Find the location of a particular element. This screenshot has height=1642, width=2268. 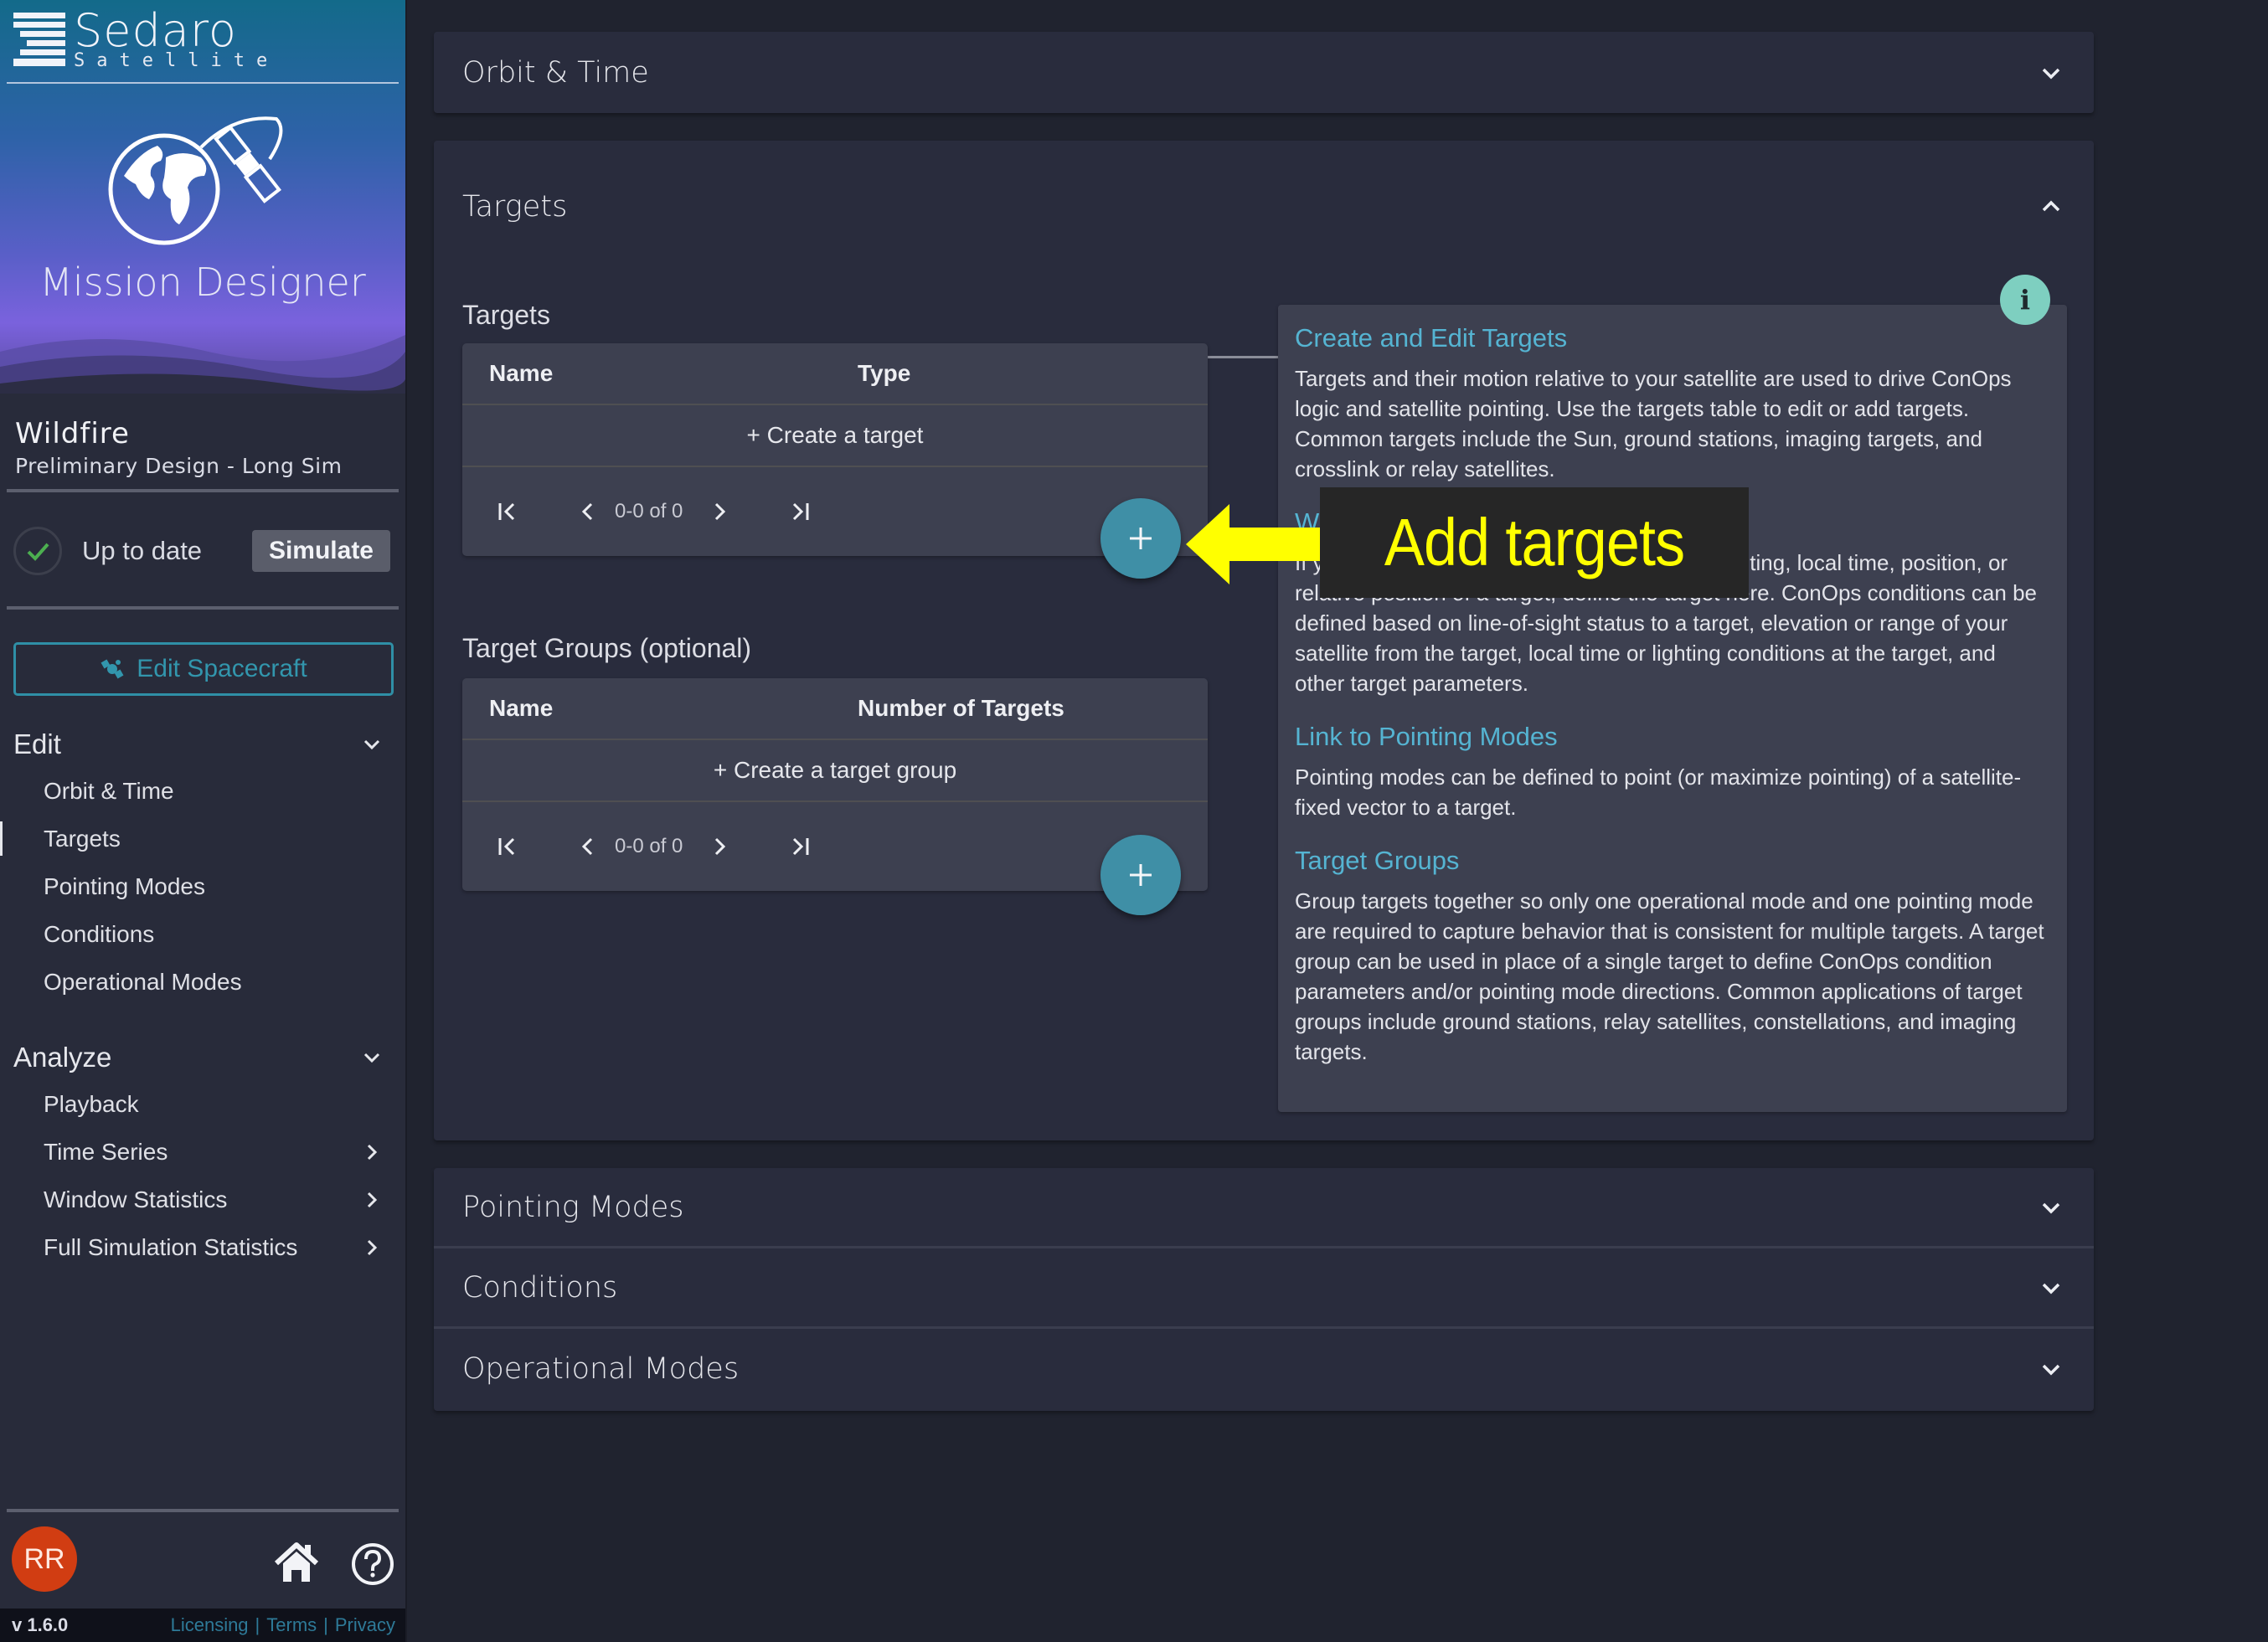

edit-spacecraft-button: Edit Spacecraft is located at coordinates (203, 669).